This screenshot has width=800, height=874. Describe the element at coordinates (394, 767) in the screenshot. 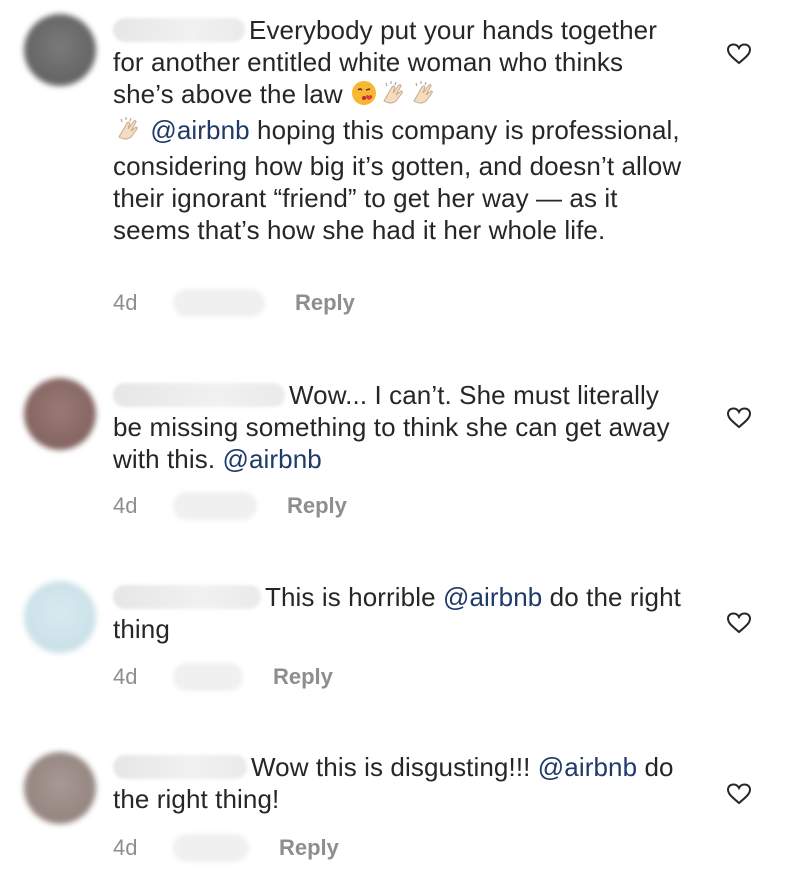

I see `comment-text-part: Wow this is disgusting!!!` at that location.